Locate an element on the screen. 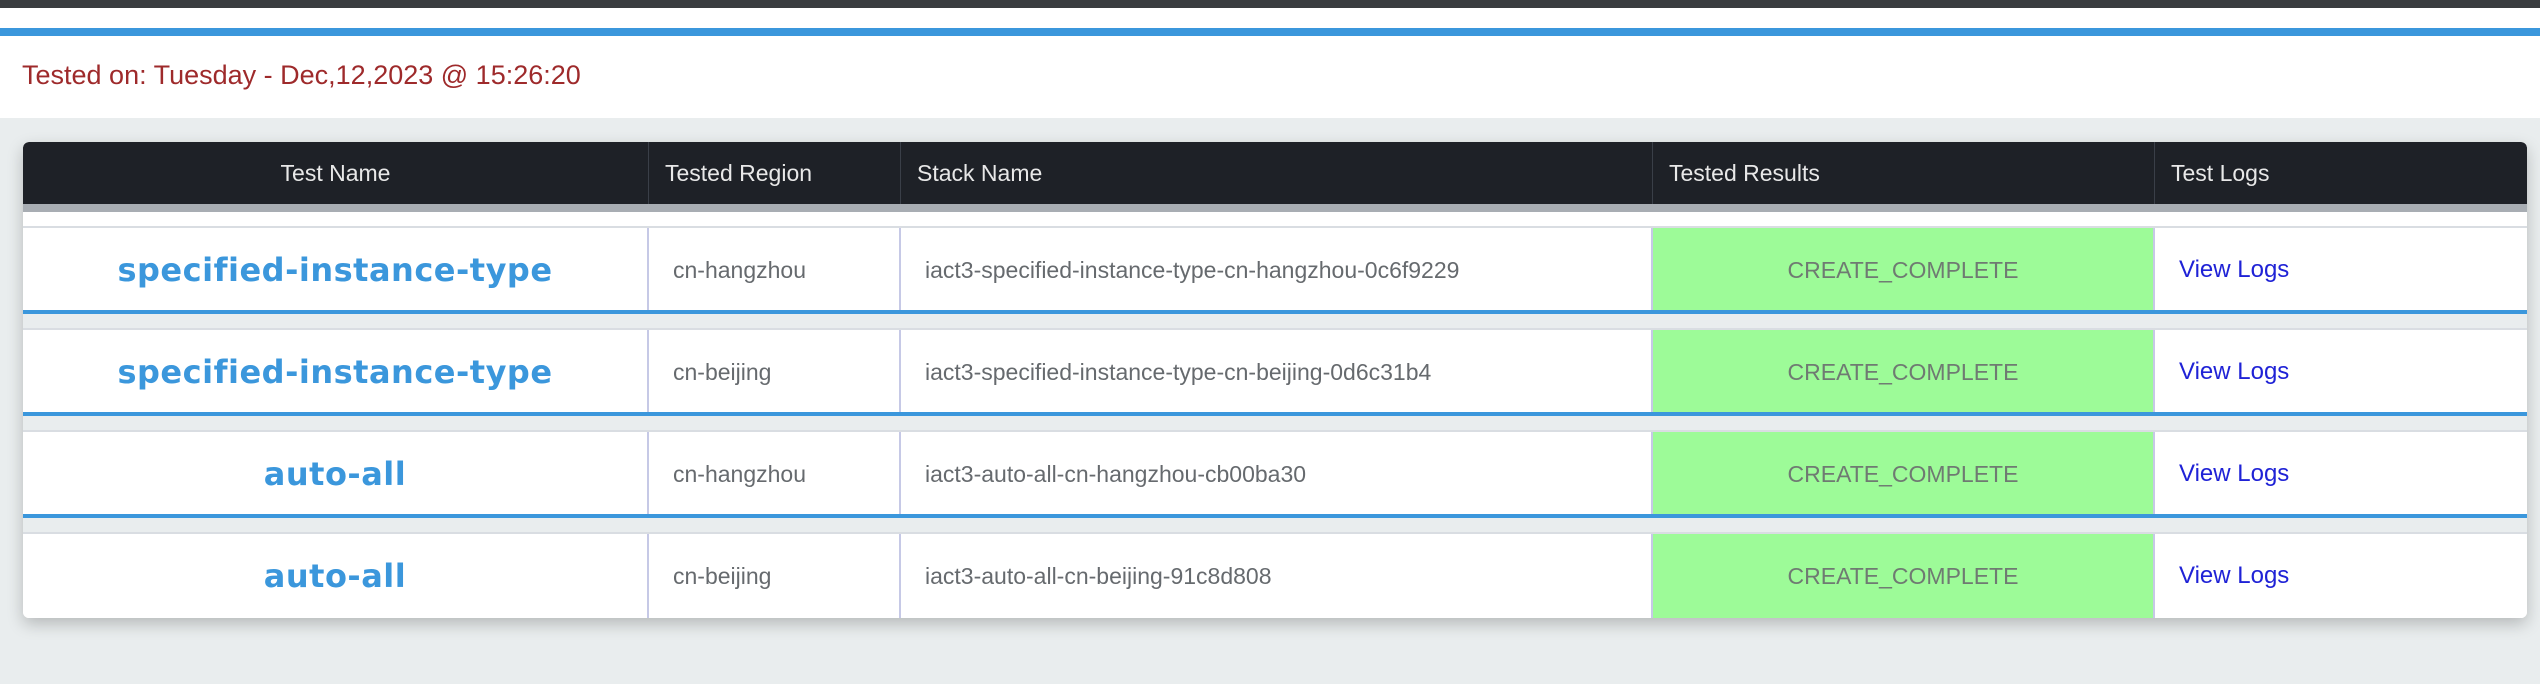 Image resolution: width=2540 pixels, height=684 pixels. stack-name-cell: iact3-auto-all-cn-beijing-91c8d808 is located at coordinates (1277, 576).